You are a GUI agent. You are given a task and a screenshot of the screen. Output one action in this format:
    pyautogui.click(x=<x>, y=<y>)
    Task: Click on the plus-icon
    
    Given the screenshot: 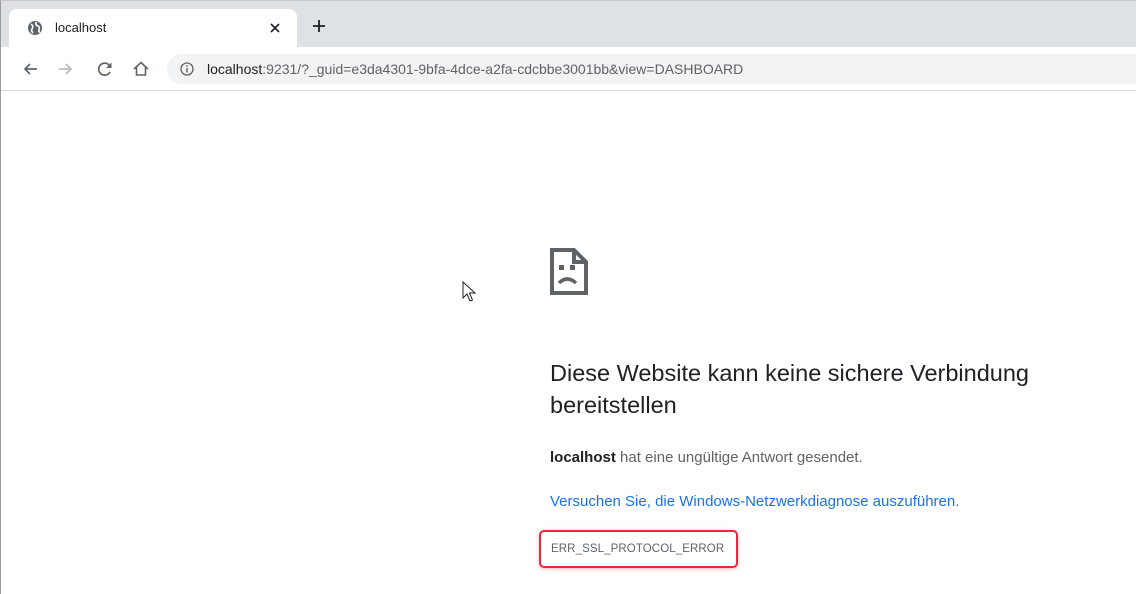 What is the action you would take?
    pyautogui.click(x=319, y=26)
    